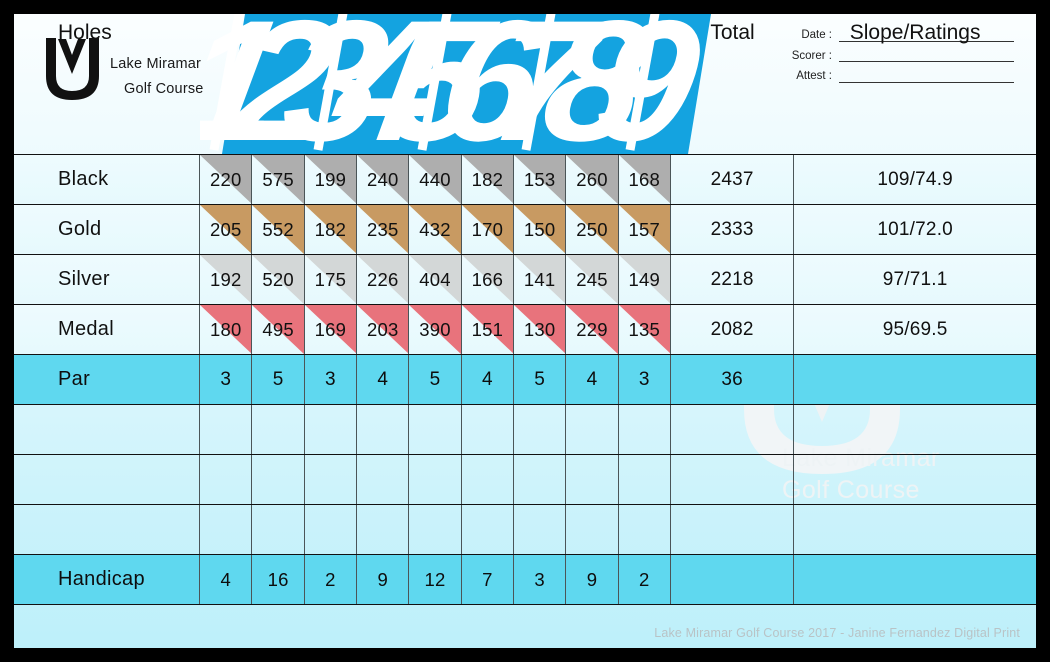 The image size is (1050, 662). I want to click on tee-row-gold-hole-9-cell: 157, so click(644, 229).